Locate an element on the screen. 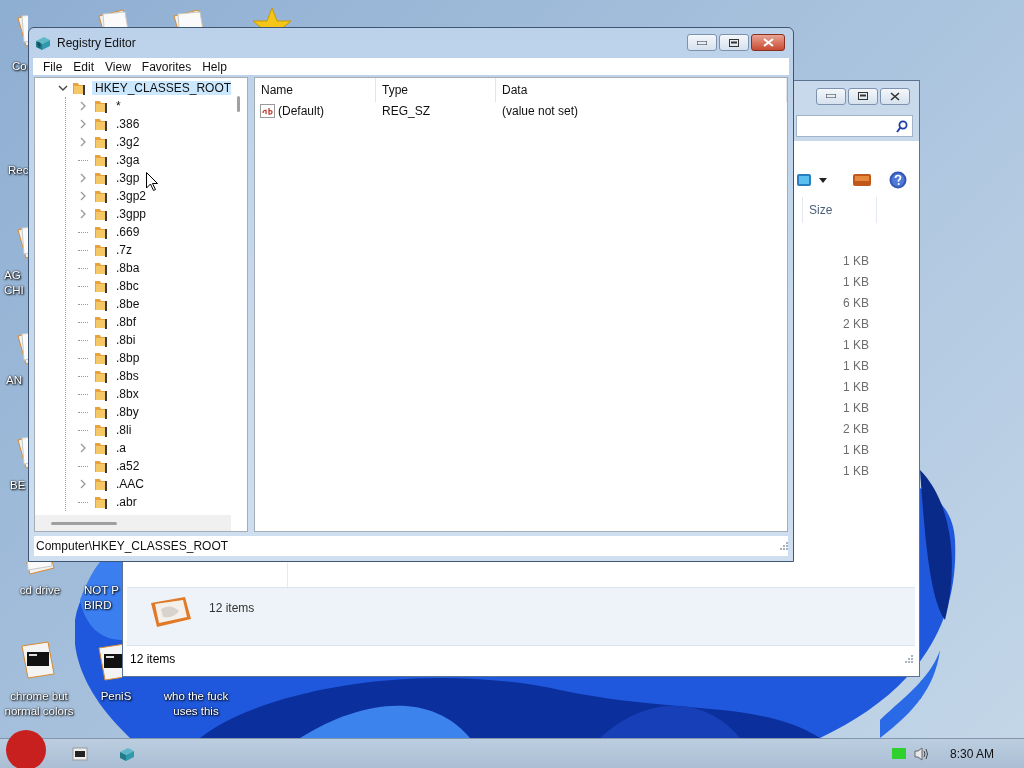  tree-item: .386 is located at coordinates (128, 124).